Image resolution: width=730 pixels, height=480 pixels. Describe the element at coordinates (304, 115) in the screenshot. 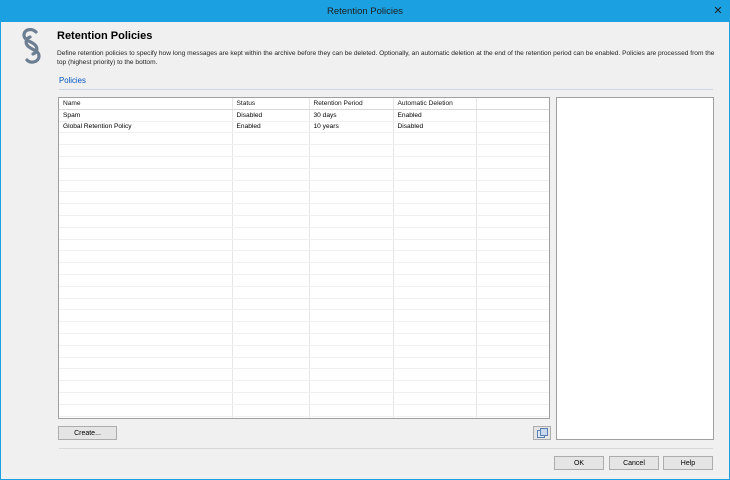

I see `table-row: Spam Disabled 30 days Enabled` at that location.